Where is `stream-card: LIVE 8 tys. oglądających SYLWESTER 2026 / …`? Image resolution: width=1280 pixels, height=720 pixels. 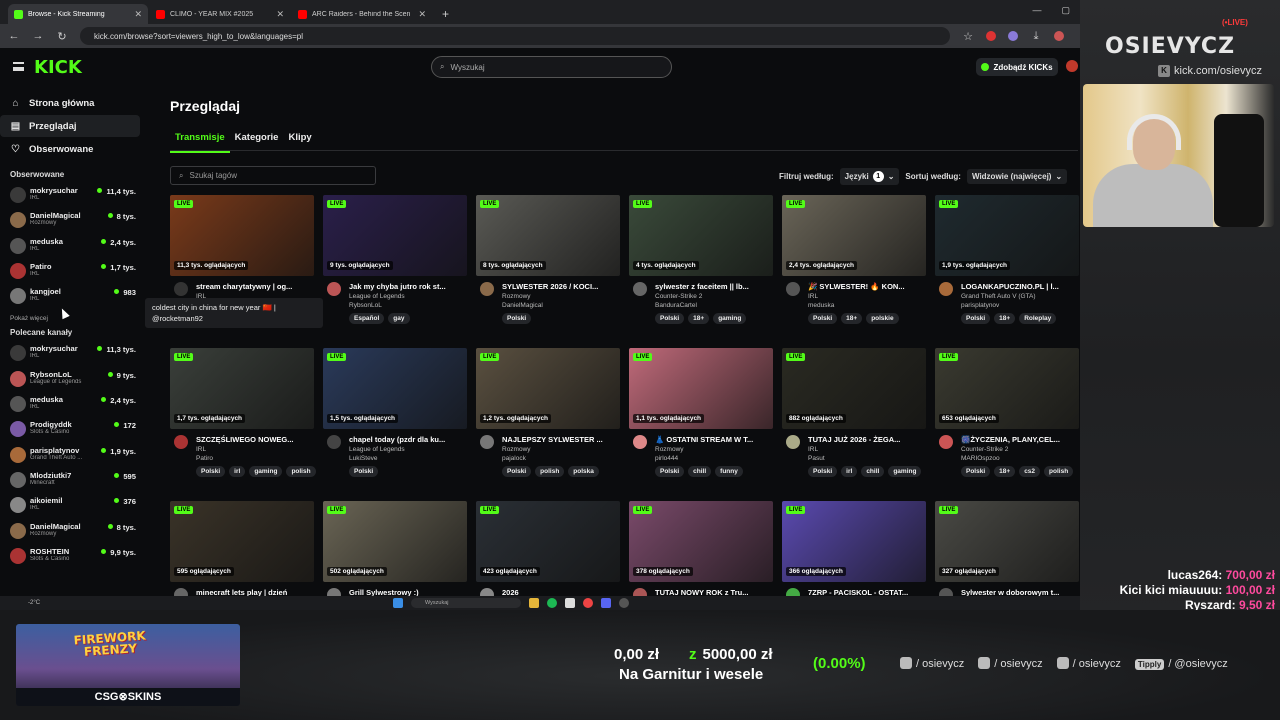 stream-card: LIVE 8 tys. oglądających SYLWESTER 2026 / … is located at coordinates (548, 265).